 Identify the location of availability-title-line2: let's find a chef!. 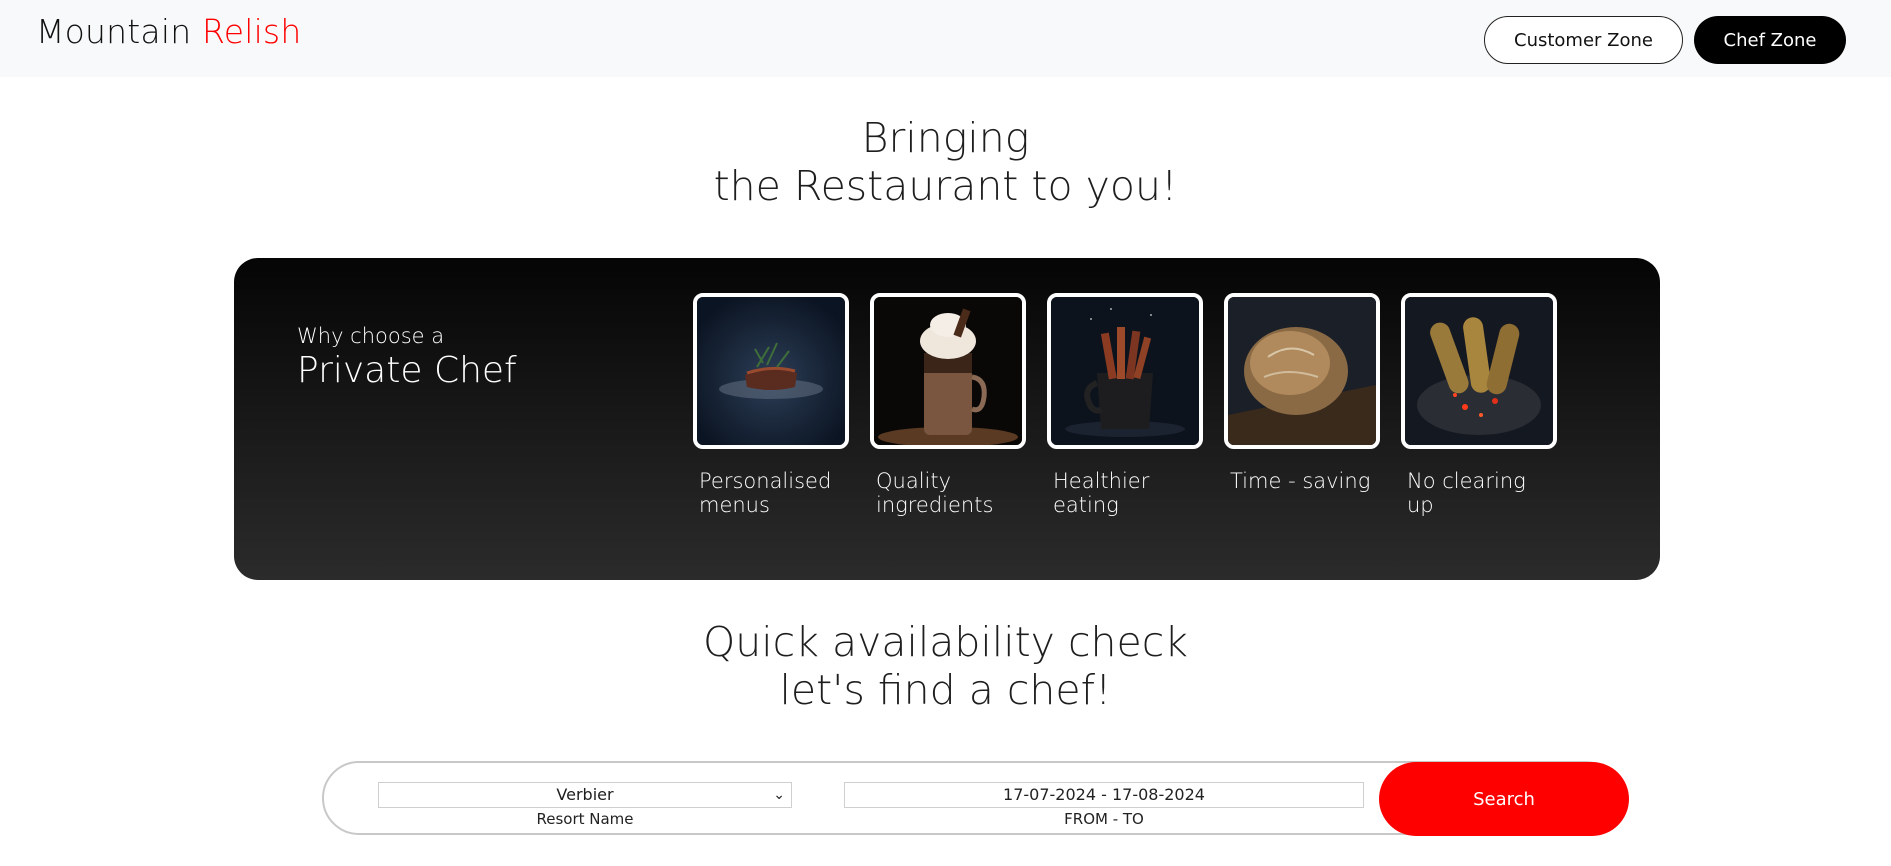
(945, 690).